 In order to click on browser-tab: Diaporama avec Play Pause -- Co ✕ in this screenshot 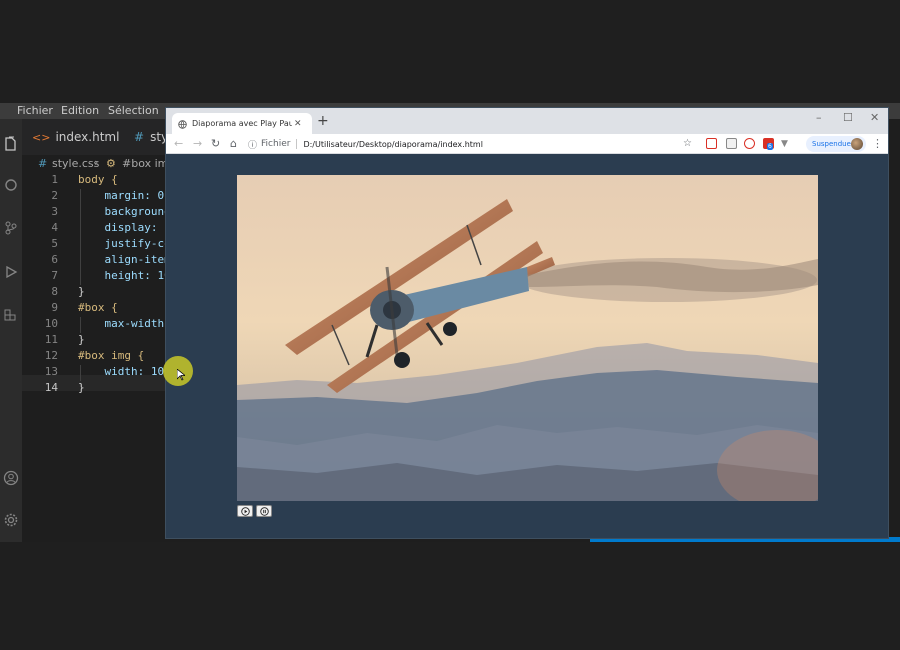, I will do `click(242, 123)`.